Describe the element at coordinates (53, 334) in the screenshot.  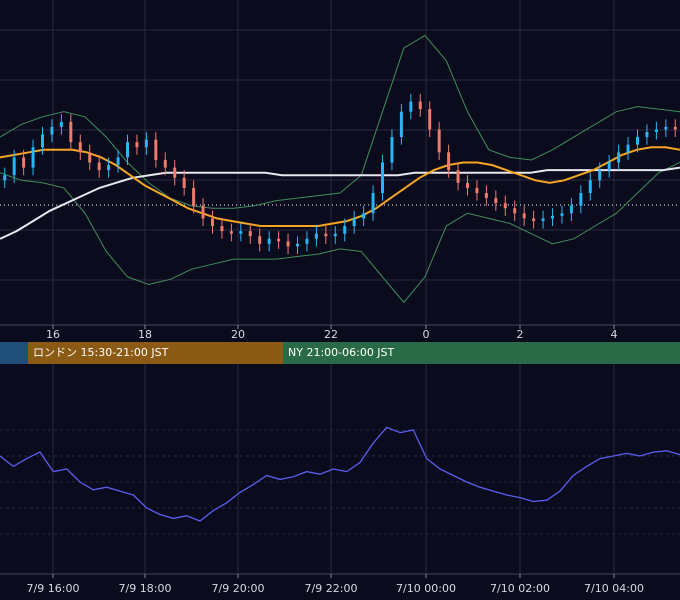
I see `price-x-tick-label: 16` at that location.